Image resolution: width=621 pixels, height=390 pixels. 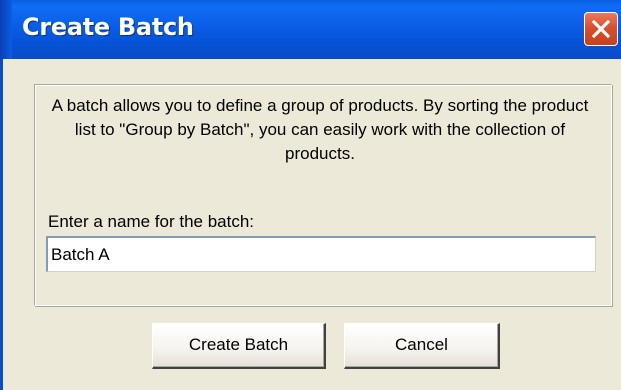 I want to click on batch-name-label: Enter a name for the batch:, so click(x=151, y=221).